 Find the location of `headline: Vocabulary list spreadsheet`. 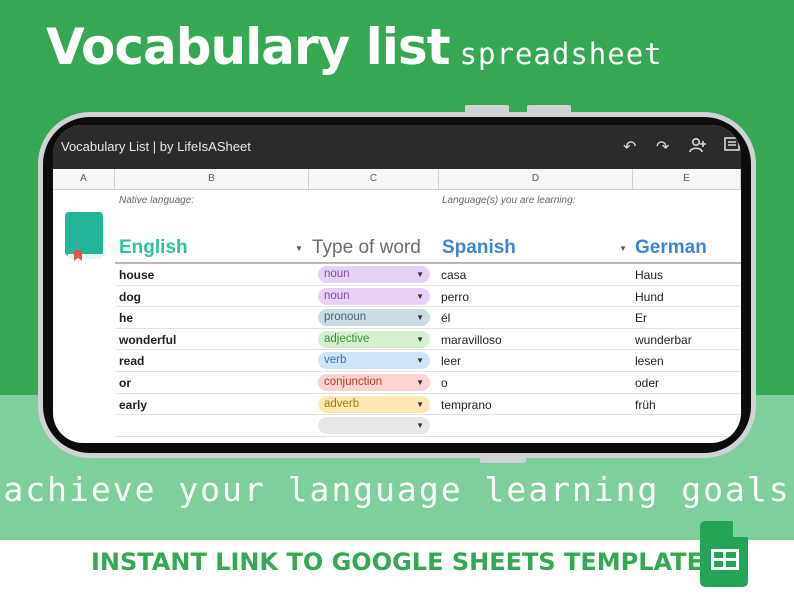

headline: Vocabulary list spreadsheet is located at coordinates (354, 47).